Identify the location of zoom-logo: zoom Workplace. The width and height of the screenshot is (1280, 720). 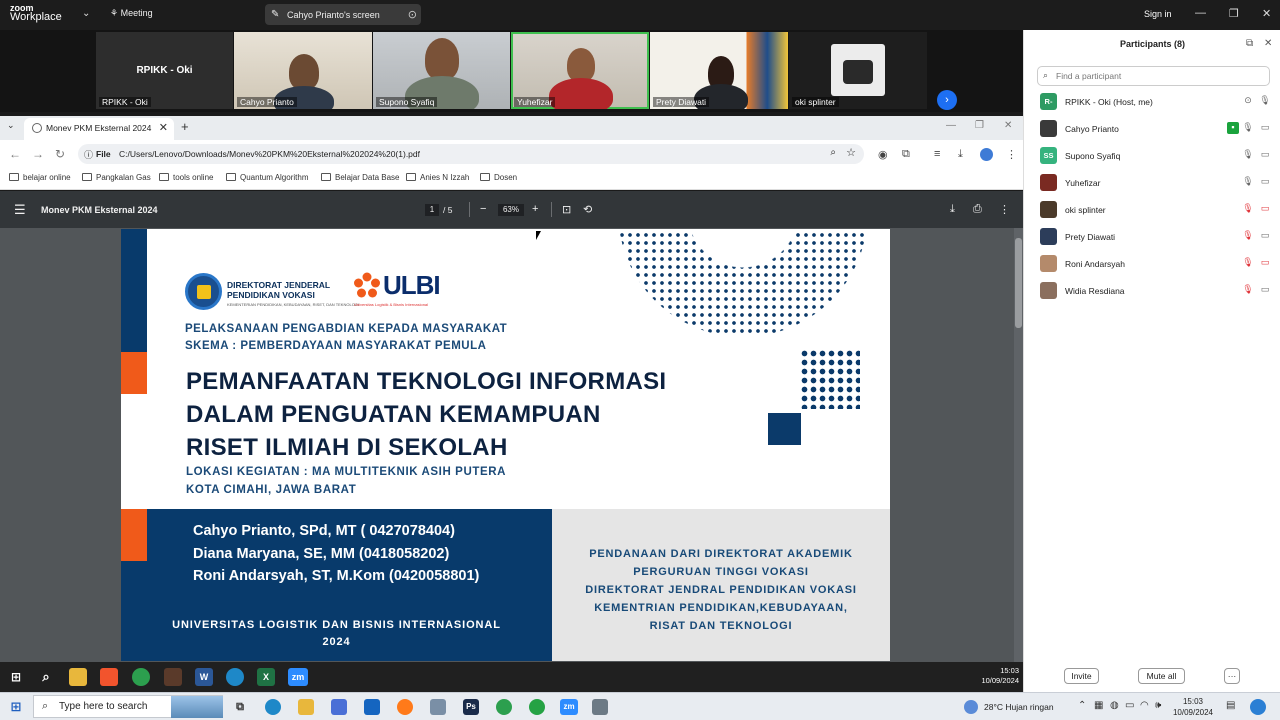
(36, 13).